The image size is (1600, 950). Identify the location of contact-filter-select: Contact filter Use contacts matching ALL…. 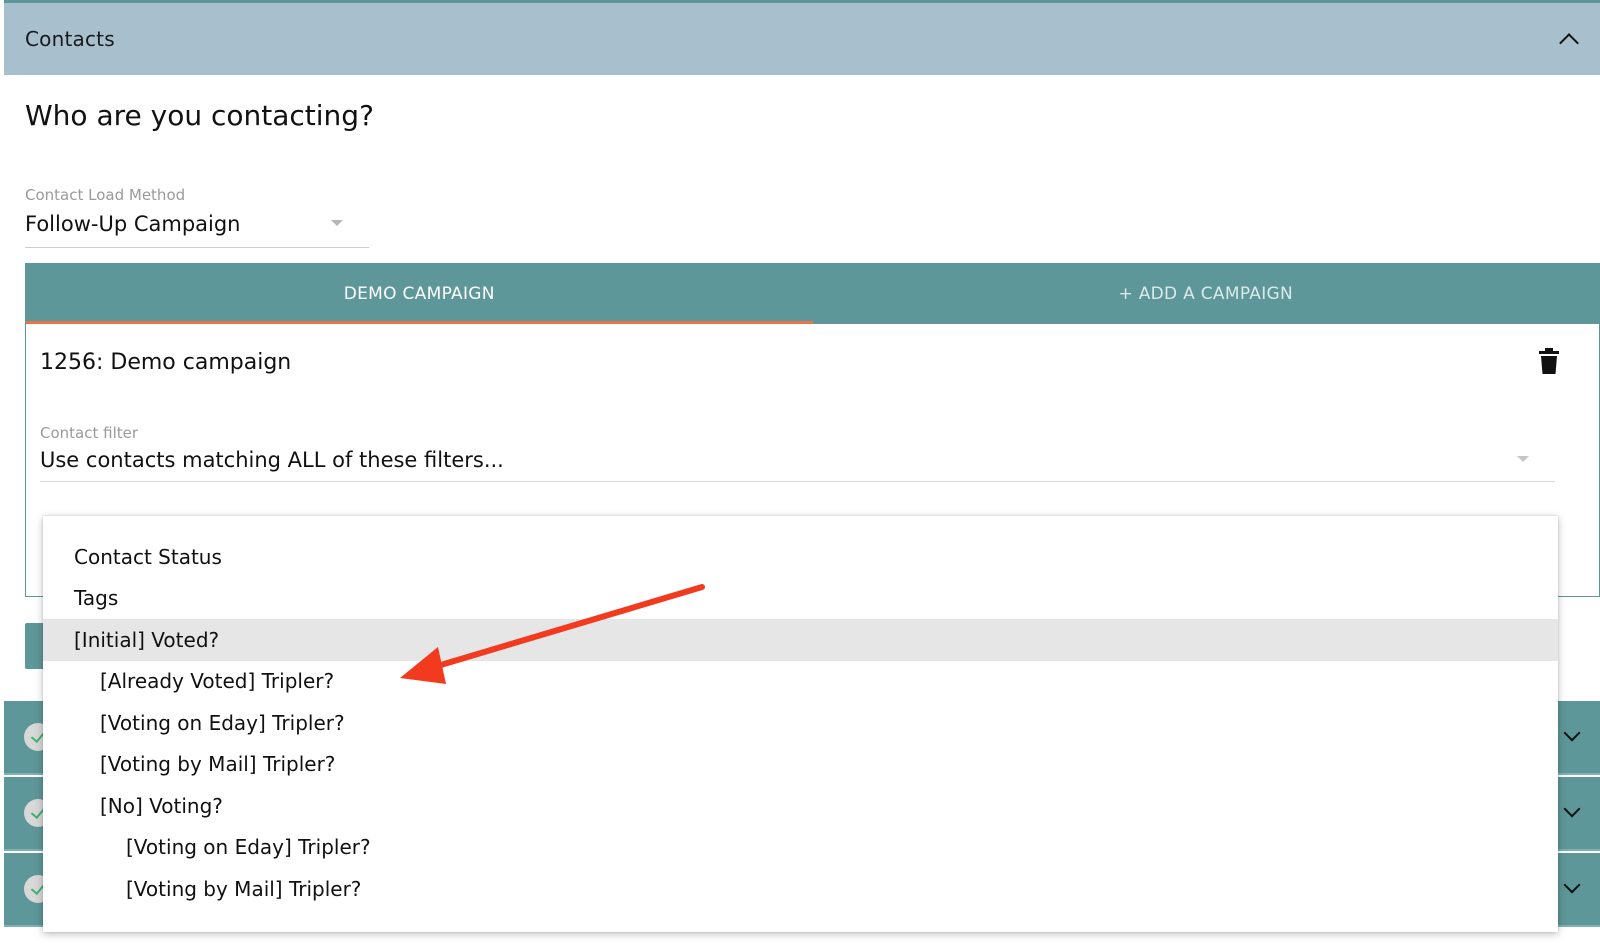
(797, 453).